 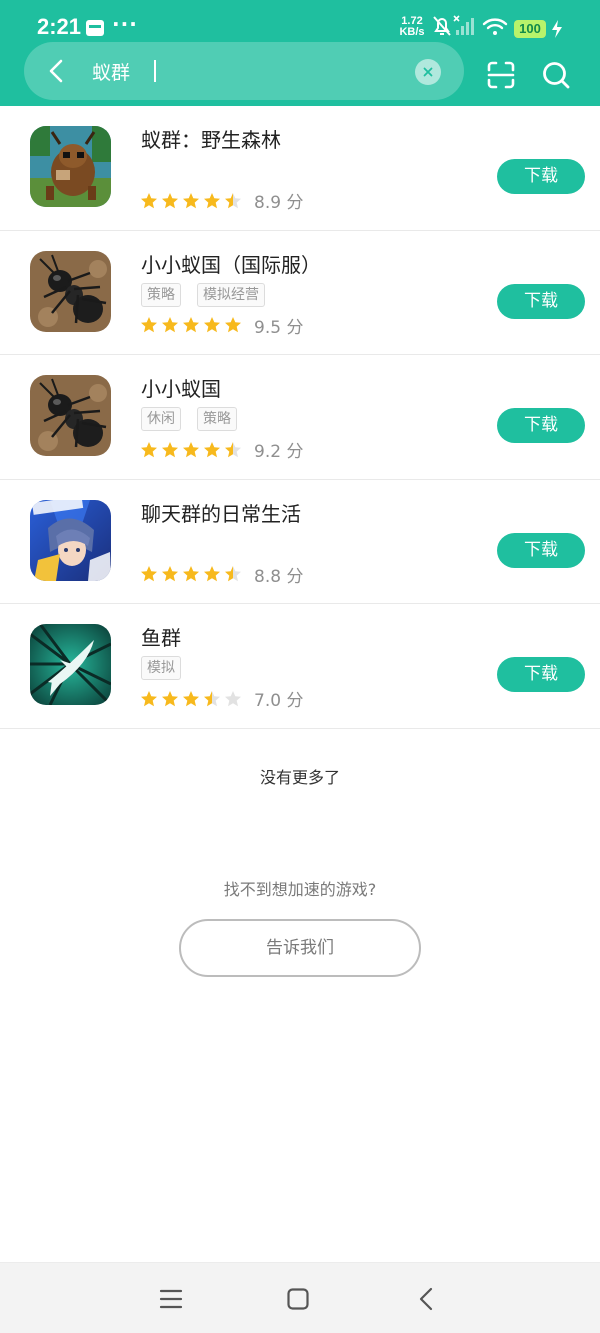 I want to click on network-speed-unit: KB/s, so click(x=412, y=32).